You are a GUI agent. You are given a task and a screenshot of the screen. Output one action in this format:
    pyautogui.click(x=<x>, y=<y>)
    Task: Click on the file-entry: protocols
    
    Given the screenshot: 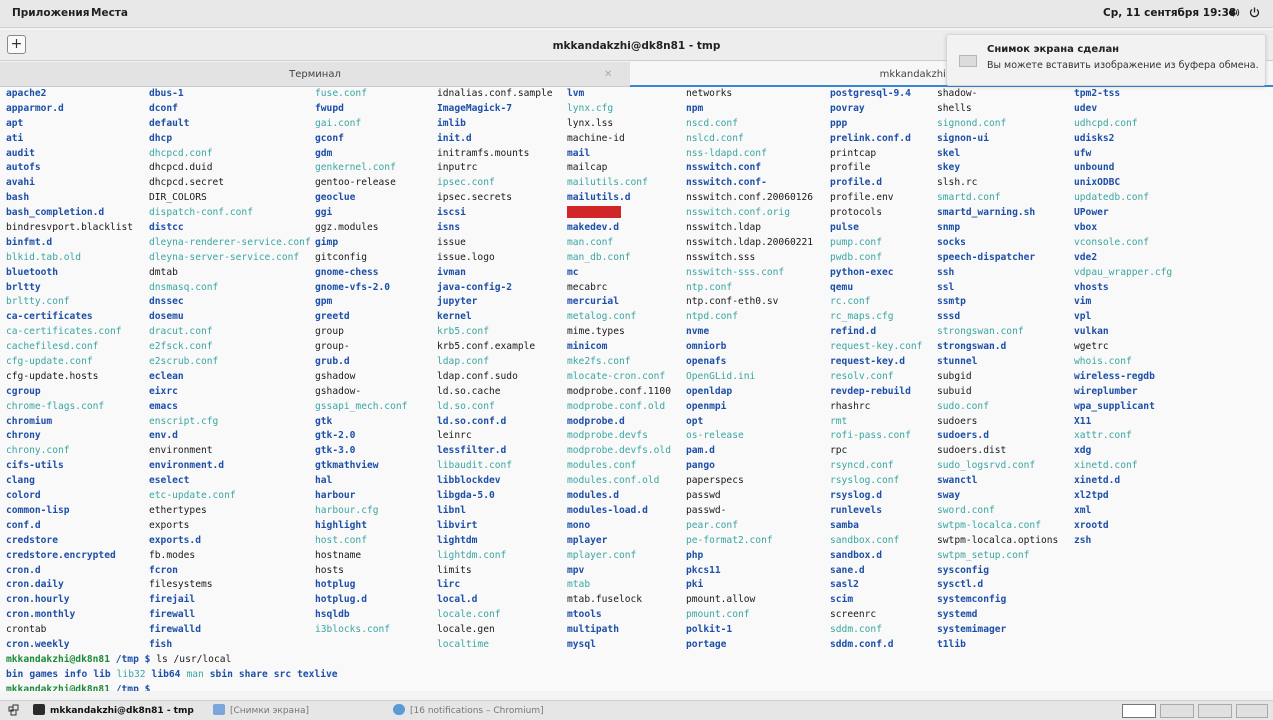 What is the action you would take?
    pyautogui.click(x=856, y=213)
    